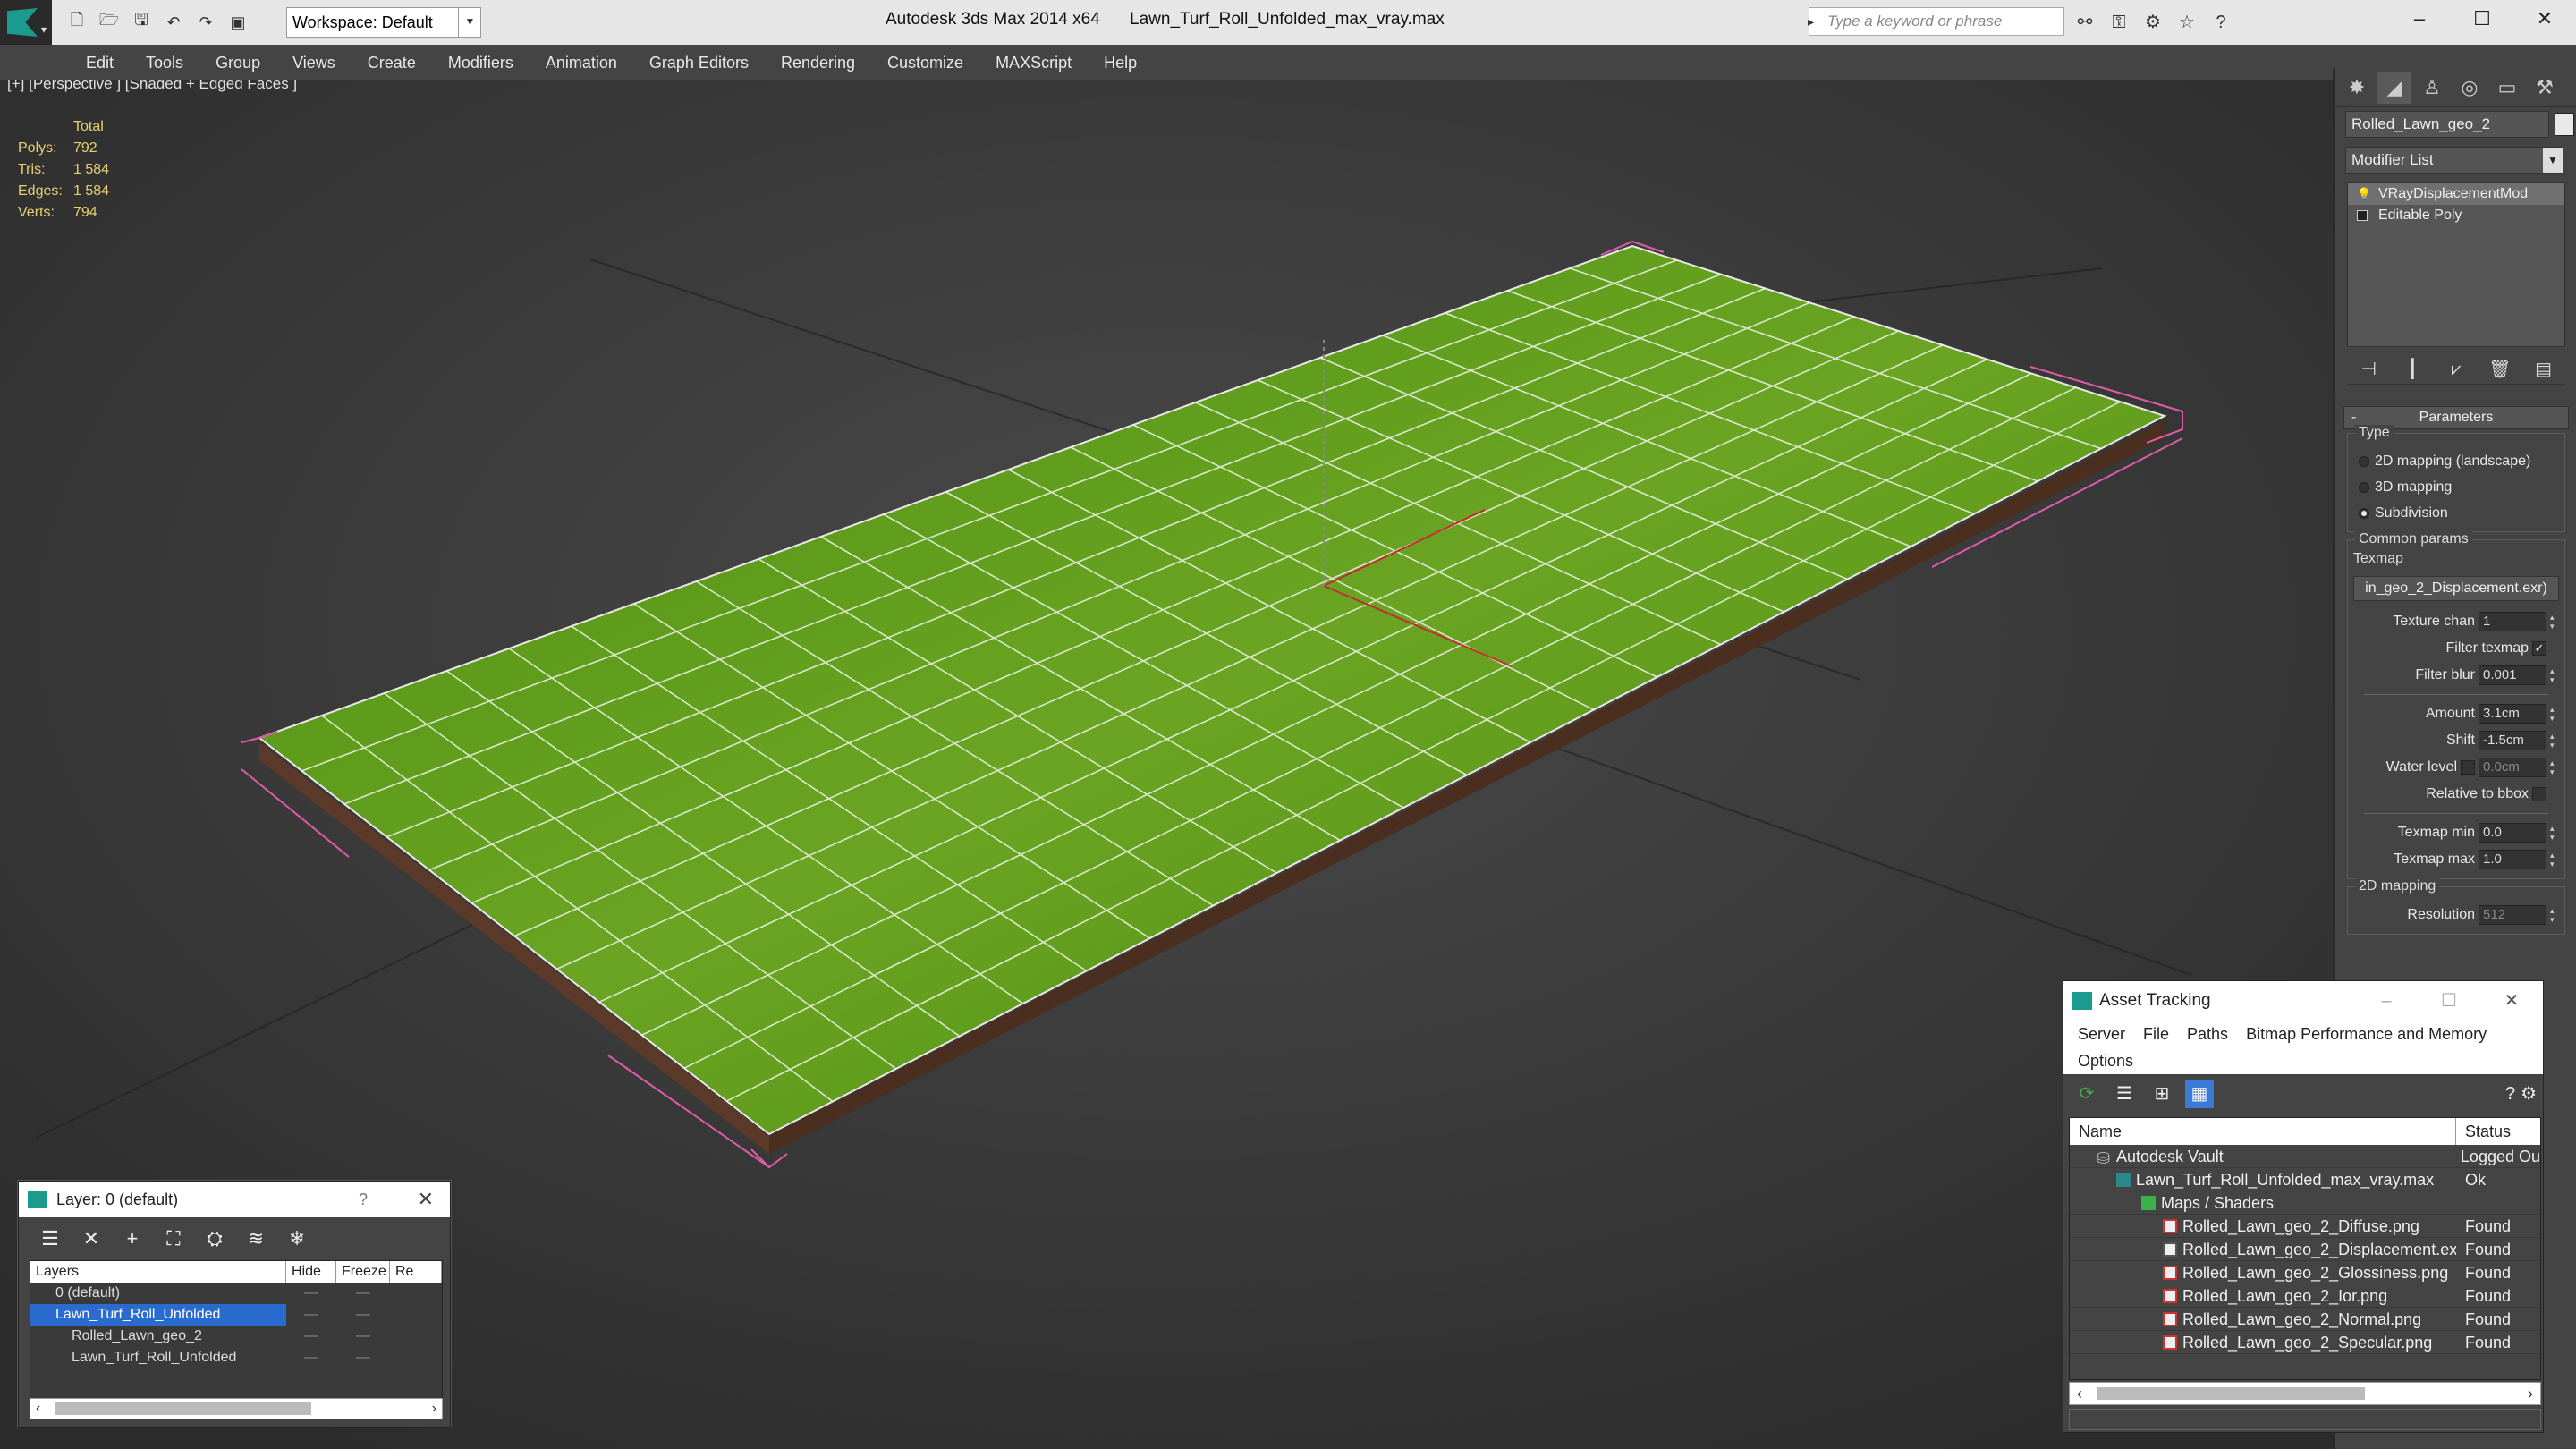 The image size is (2576, 1449). What do you see at coordinates (158, 1293) in the screenshot?
I see `layer-name: 0 (default)` at bounding box center [158, 1293].